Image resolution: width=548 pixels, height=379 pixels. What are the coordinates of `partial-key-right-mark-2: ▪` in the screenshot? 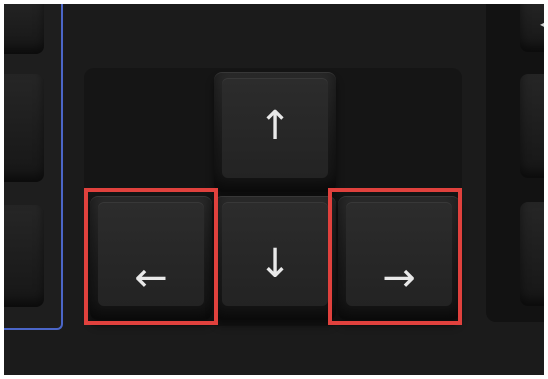 It's located at (545, 151).